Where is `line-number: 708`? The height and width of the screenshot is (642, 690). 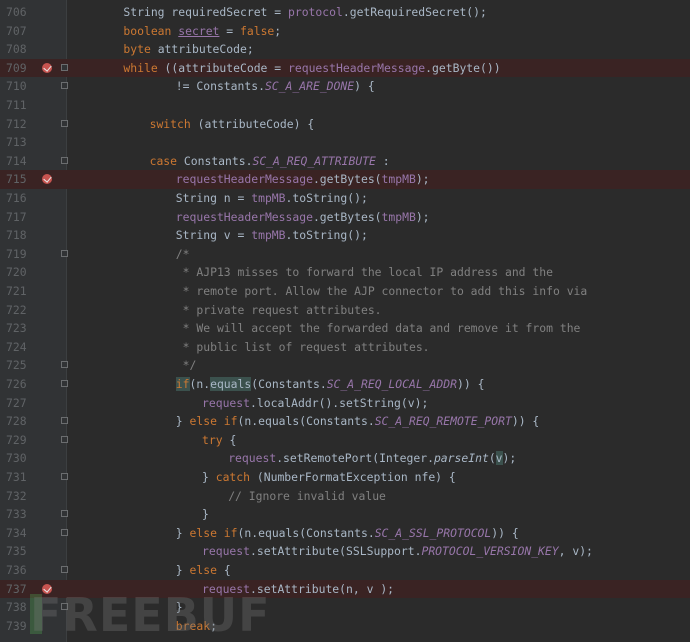
line-number: 708 is located at coordinates (16, 49).